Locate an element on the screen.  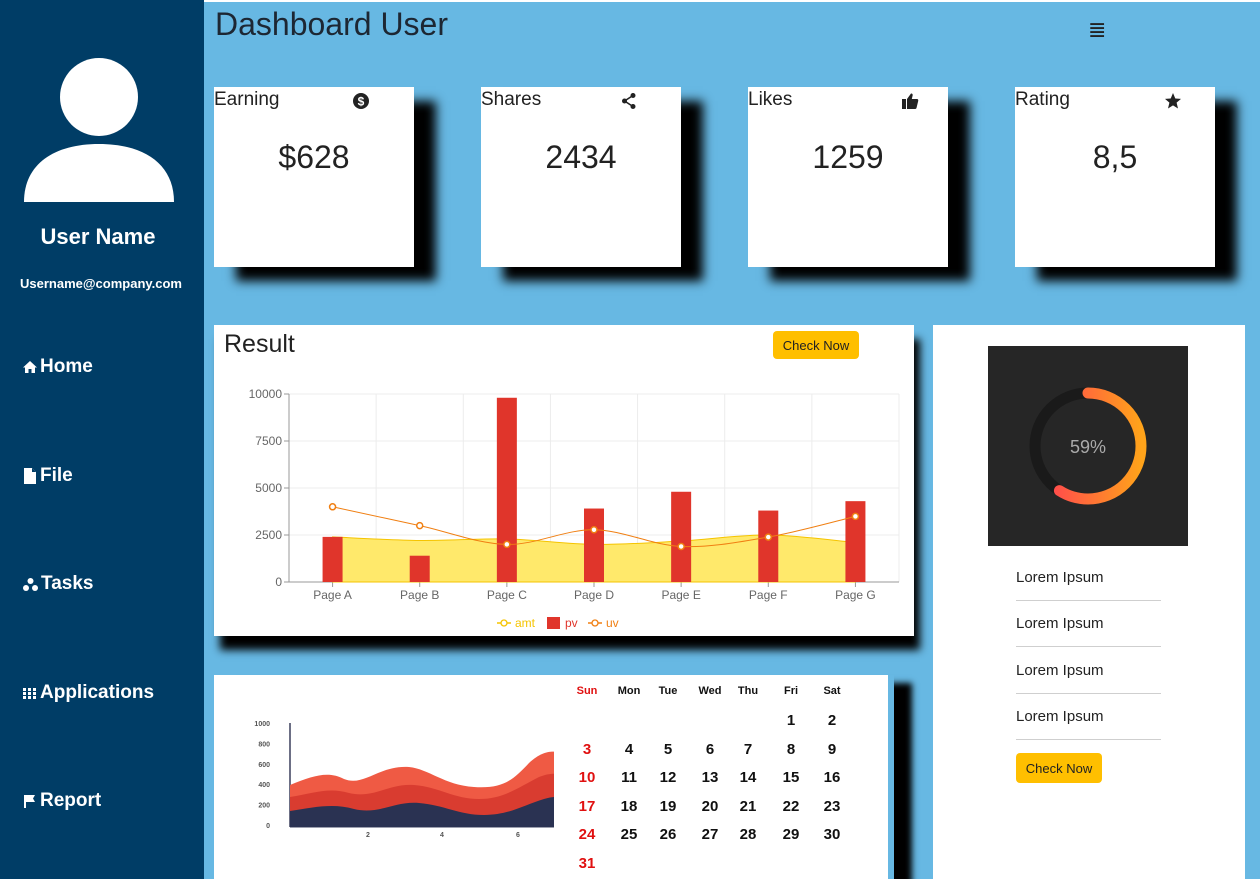
stat-label: Rating is located at coordinates (1042, 99).